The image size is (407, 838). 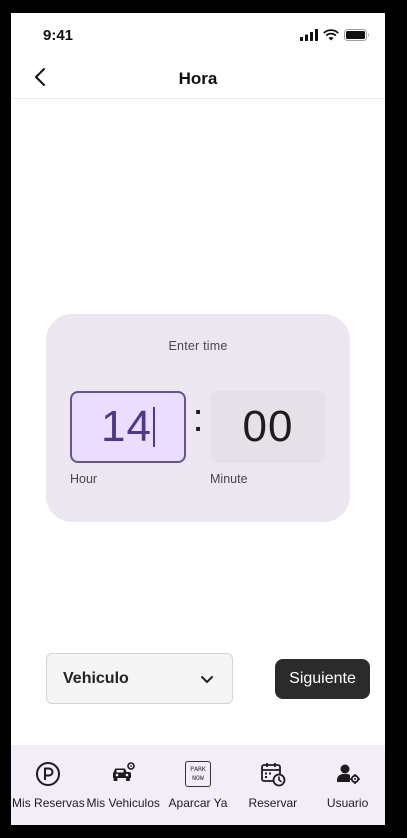 I want to click on nav-item-mis-vehiculos: Mis Vehiculos, so click(x=123, y=785).